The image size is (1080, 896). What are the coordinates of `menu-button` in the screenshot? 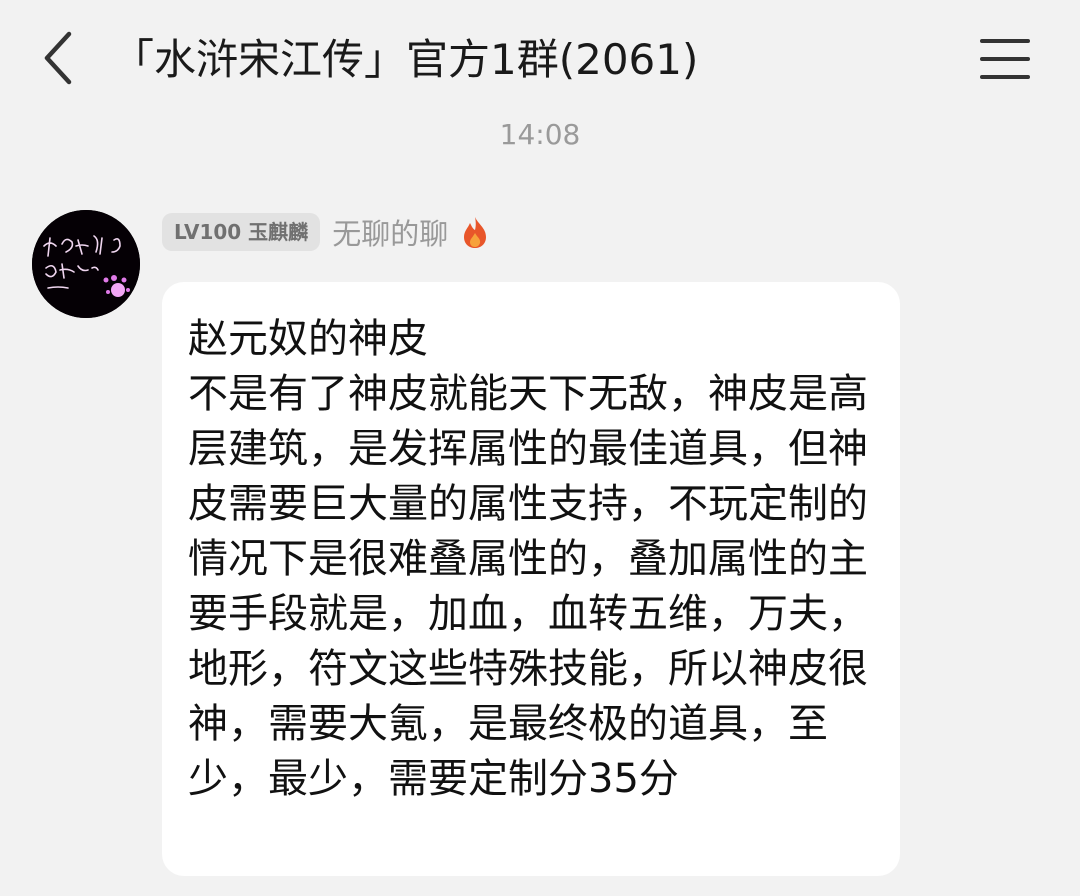 It's located at (1005, 59).